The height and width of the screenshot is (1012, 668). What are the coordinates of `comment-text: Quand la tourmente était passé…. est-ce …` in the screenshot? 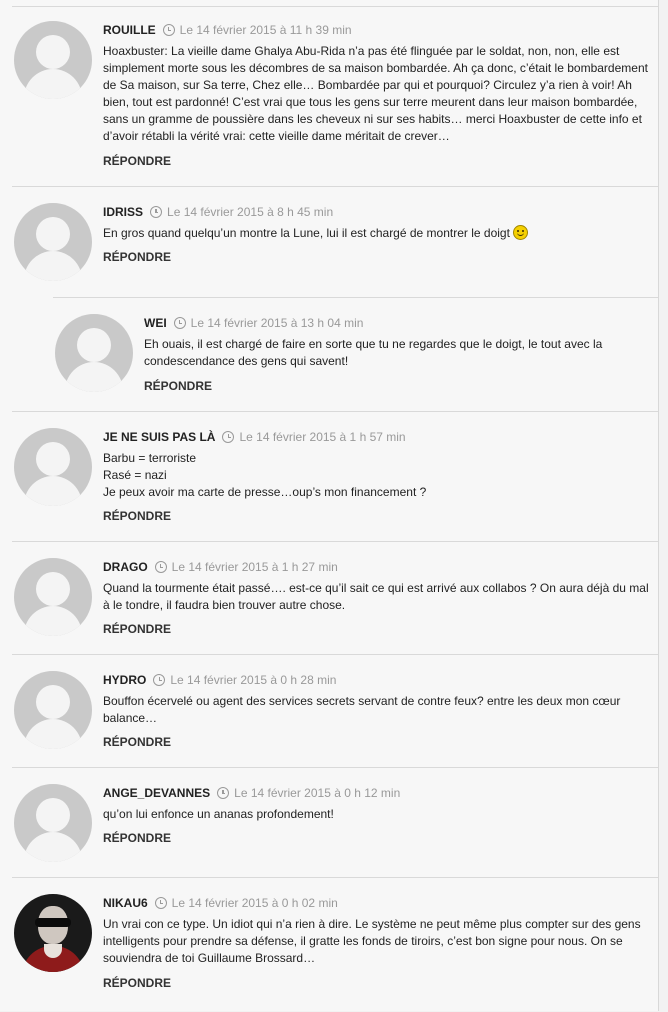 It's located at (380, 597).